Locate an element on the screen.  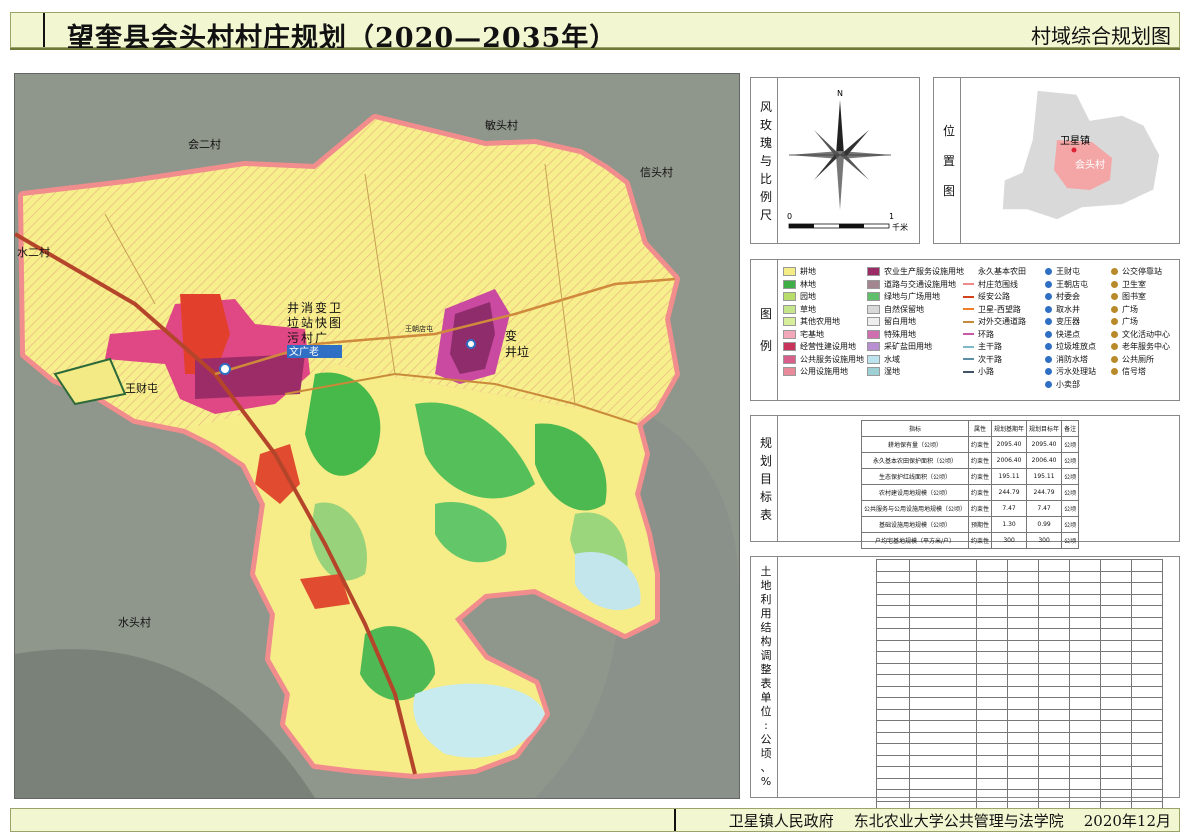
legend-item: 对外交通道路 is located at coordinates (994, 321).